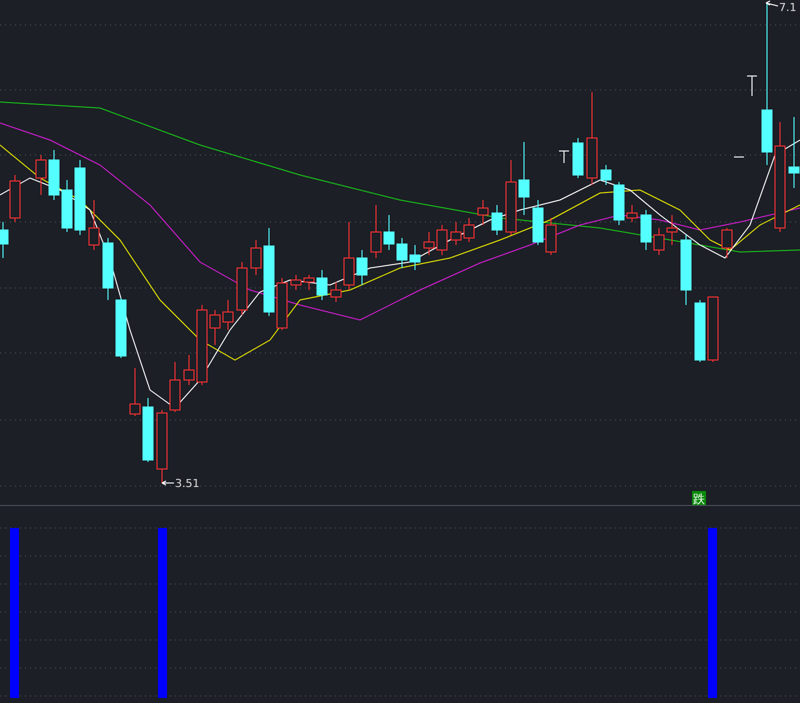  Describe the element at coordinates (187, 483) in the screenshot. I see `low-price-label: 3.51` at that location.